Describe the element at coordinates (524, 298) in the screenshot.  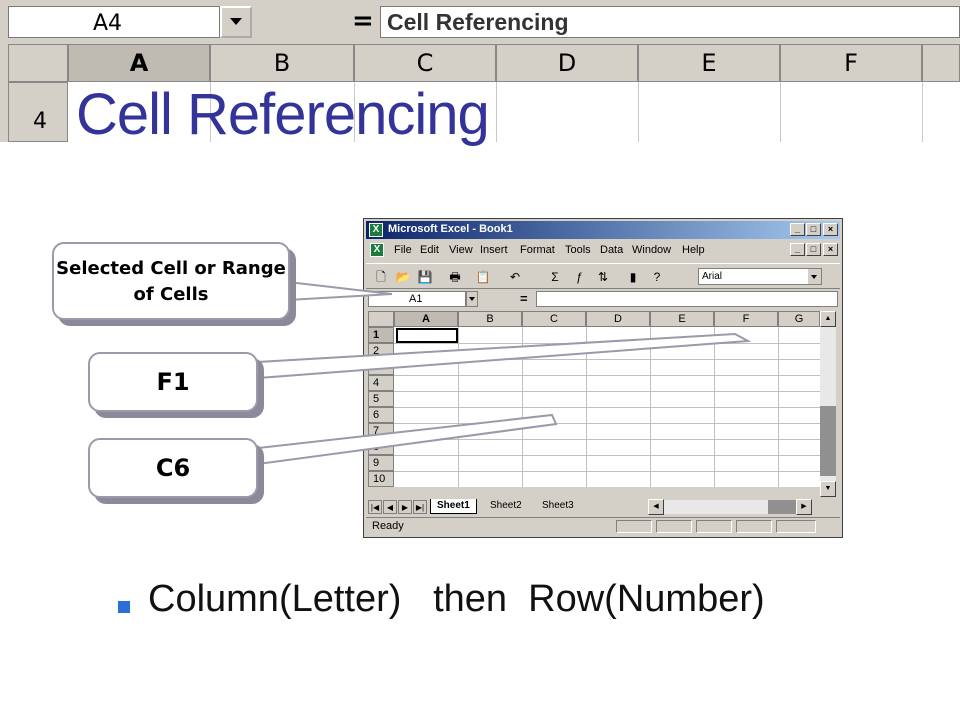
I see `excel-equals-label: =` at that location.